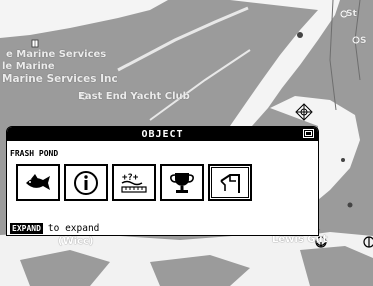 This screenshot has width=373, height=286. I want to click on dialog-minimize-icon, so click(308, 133).